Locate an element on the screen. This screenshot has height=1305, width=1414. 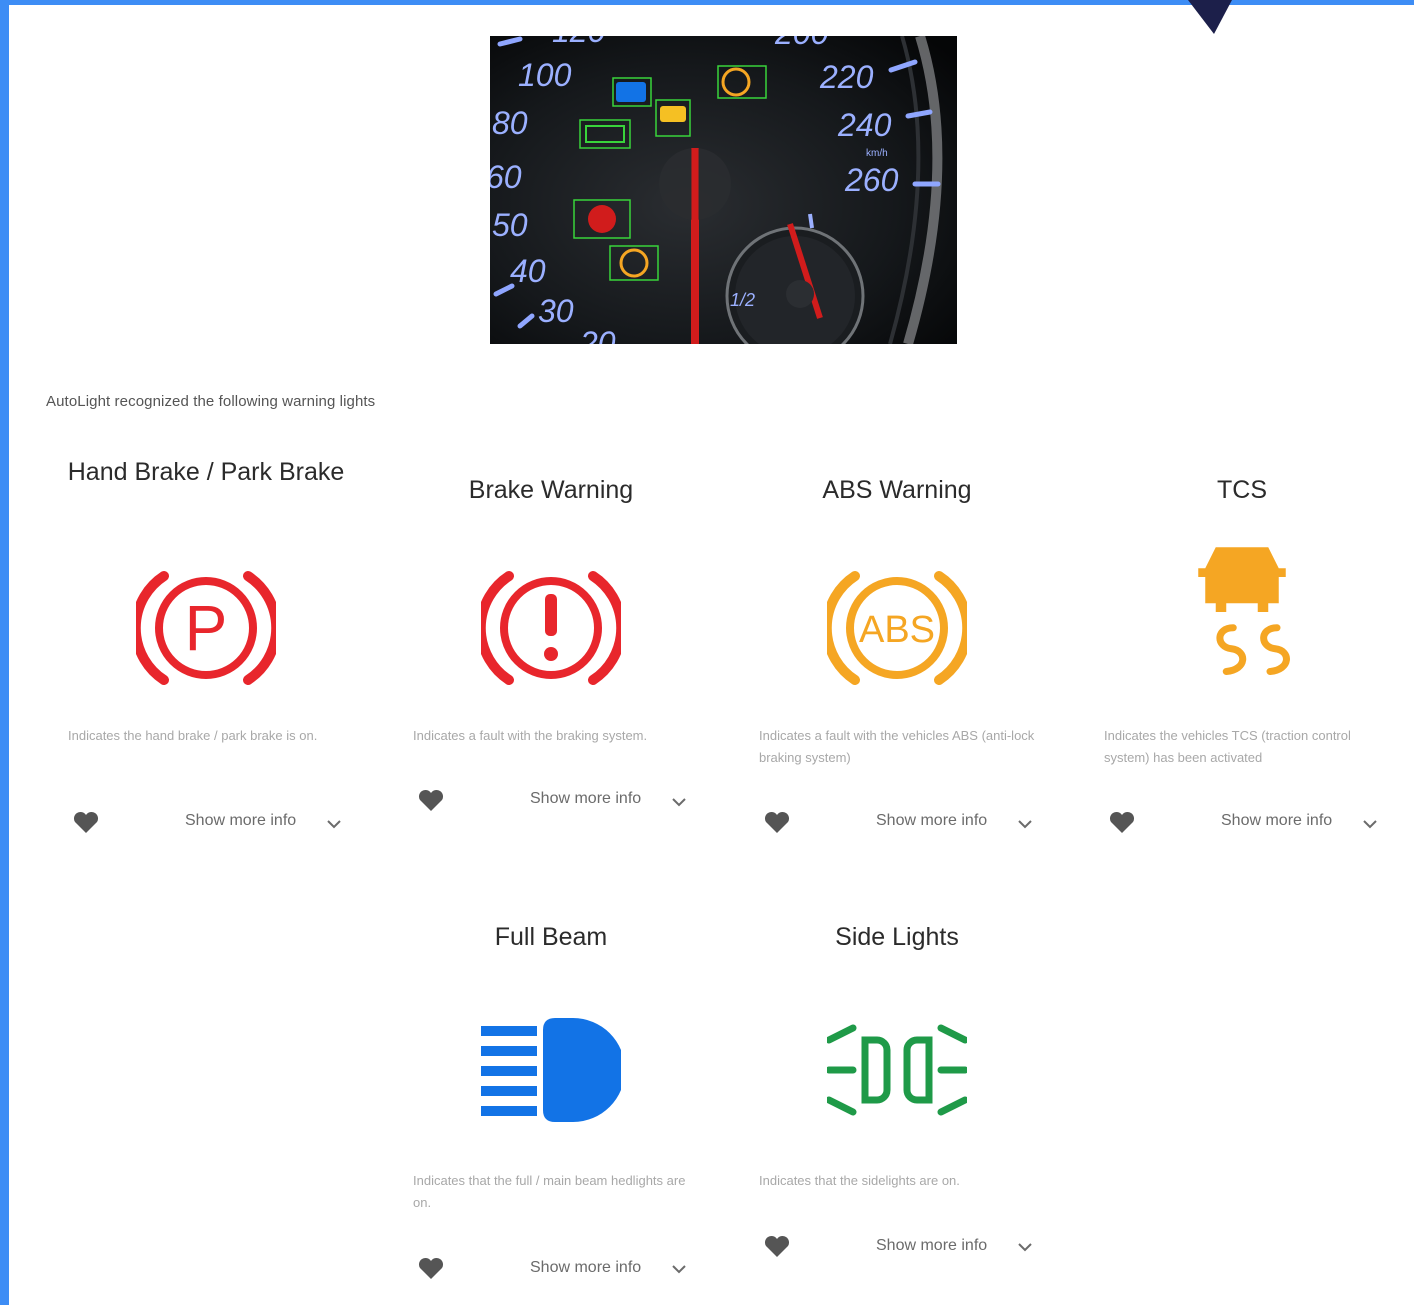
svg-text: P is located at coordinates (206, 628).